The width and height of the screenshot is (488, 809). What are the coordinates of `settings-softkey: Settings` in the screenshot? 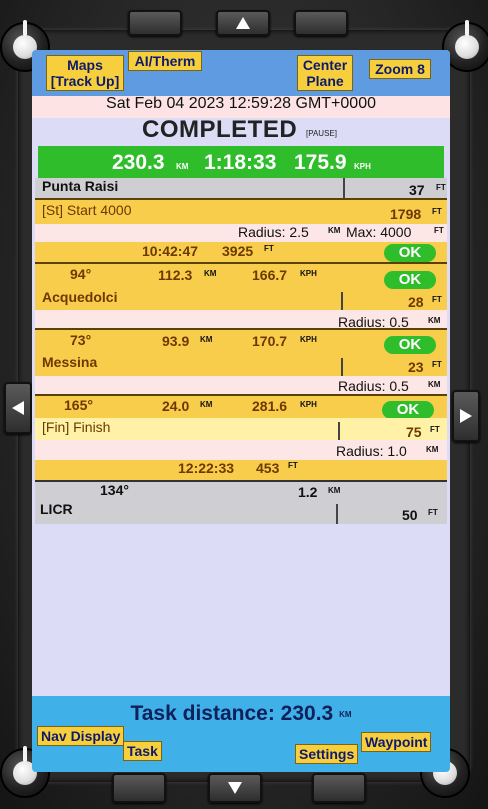 It's located at (327, 754).